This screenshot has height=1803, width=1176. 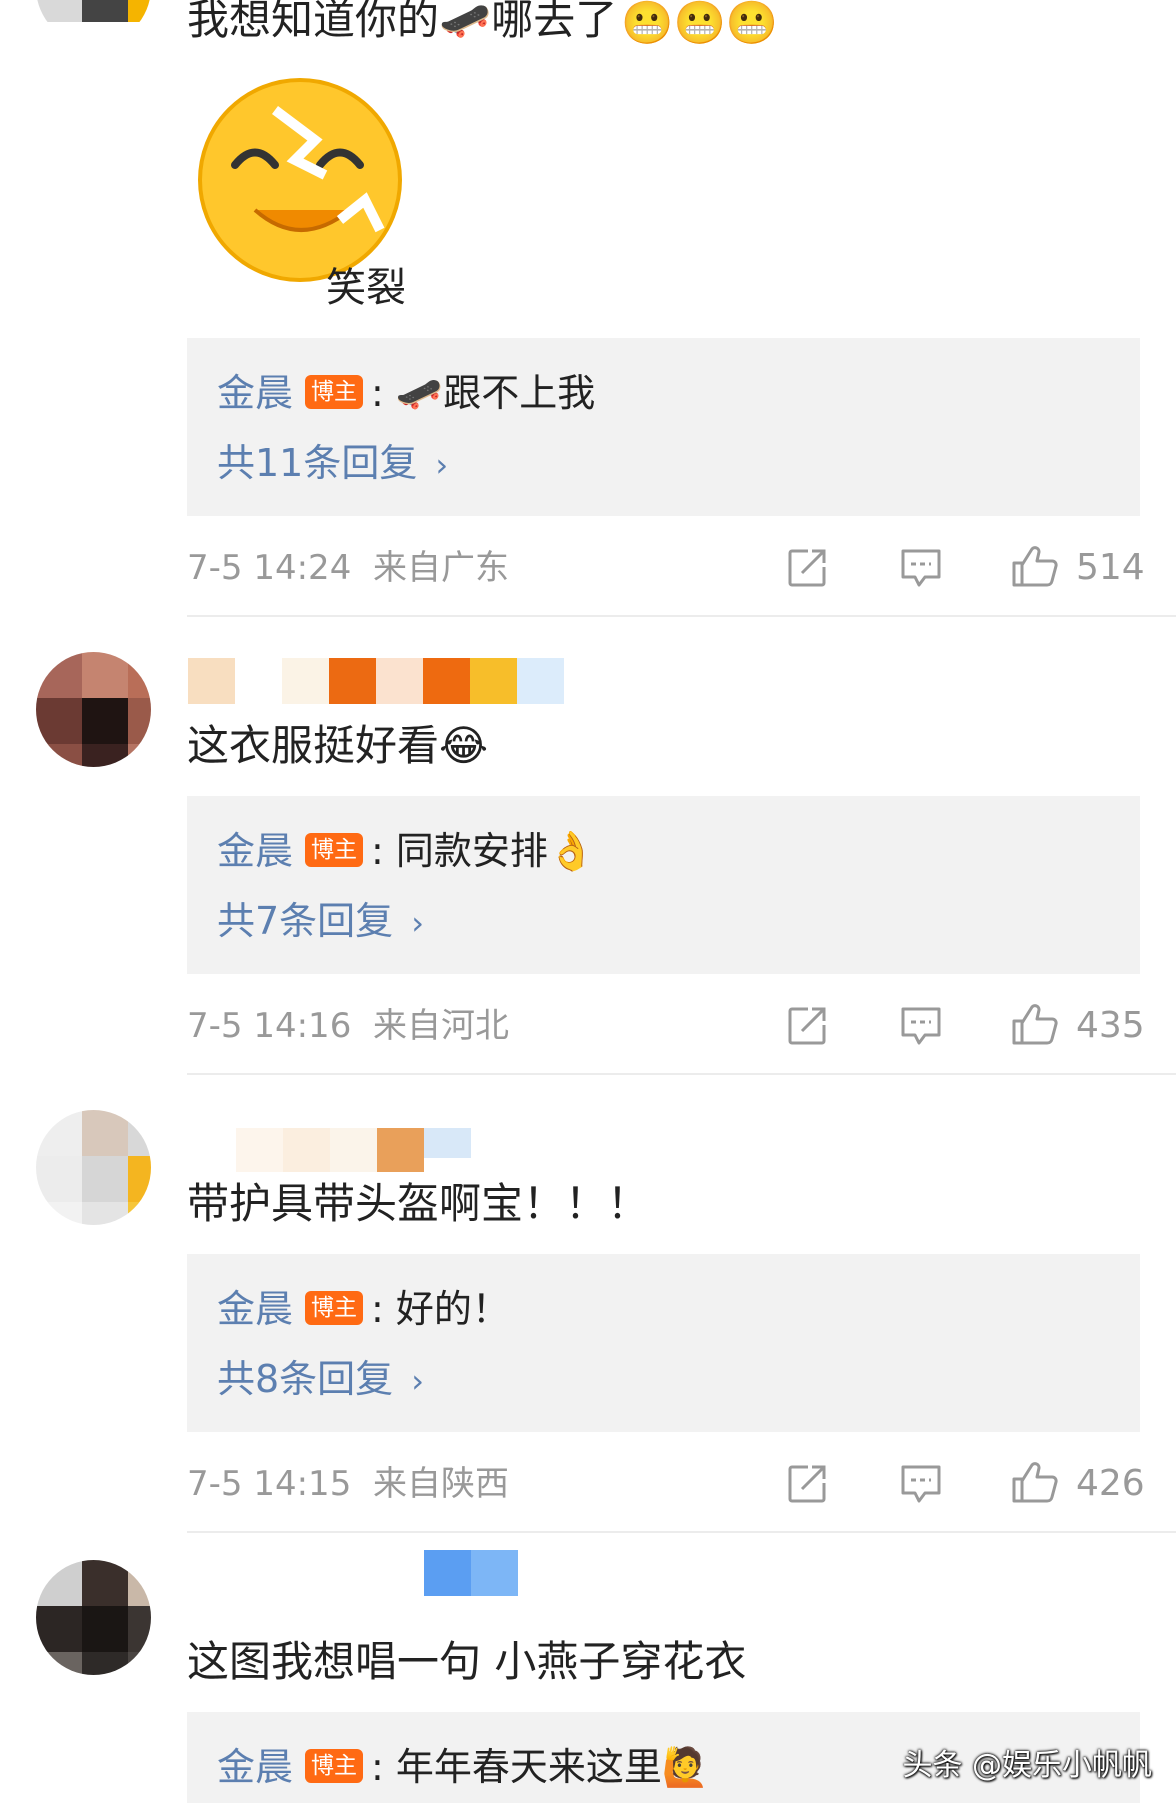 What do you see at coordinates (482, 25) in the screenshot?
I see `comment-text: 我想知道你的🛹哪去了😬😬😬` at bounding box center [482, 25].